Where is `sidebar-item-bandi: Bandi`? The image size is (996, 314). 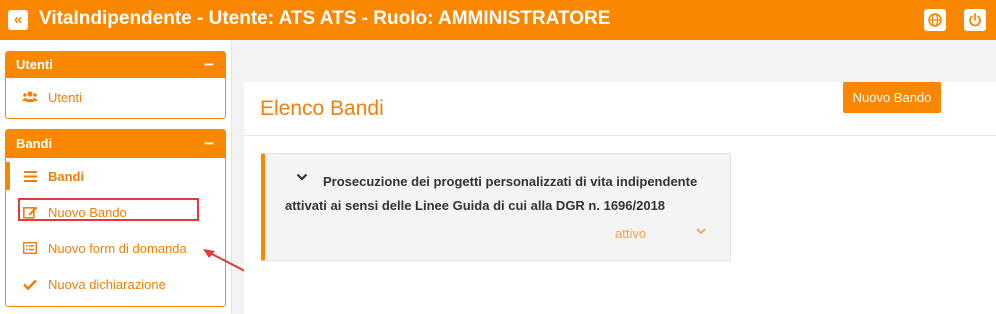
sidebar-item-bandi: Bandi is located at coordinates (115, 176).